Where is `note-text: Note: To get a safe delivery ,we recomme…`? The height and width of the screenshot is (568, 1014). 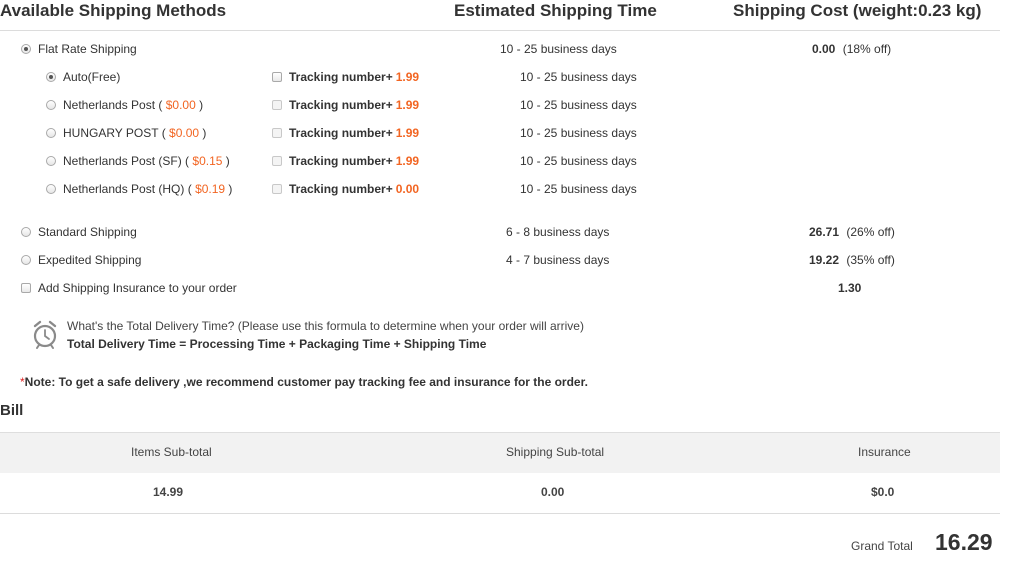
note-text: Note: To get a safe delivery ,we recomme… is located at coordinates (306, 382).